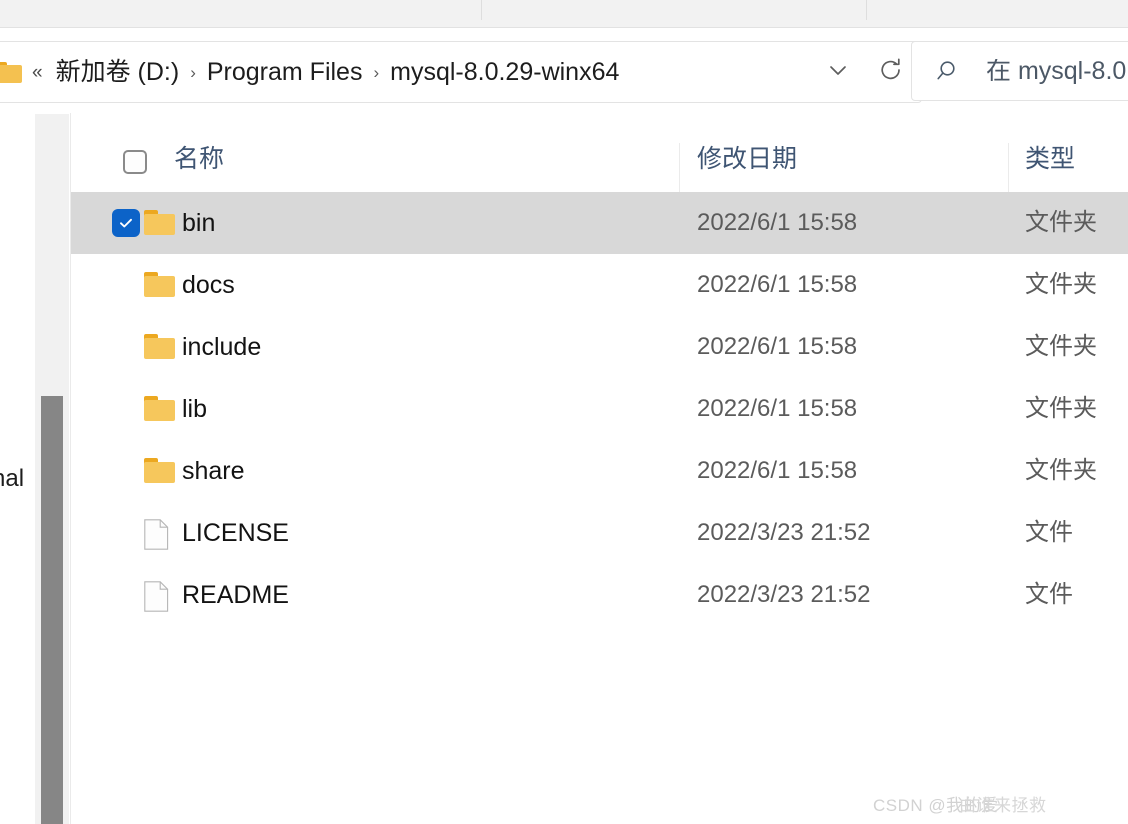  Describe the element at coordinates (599, 167) in the screenshot. I see `column-headers: 名称 修改日期 类型` at that location.